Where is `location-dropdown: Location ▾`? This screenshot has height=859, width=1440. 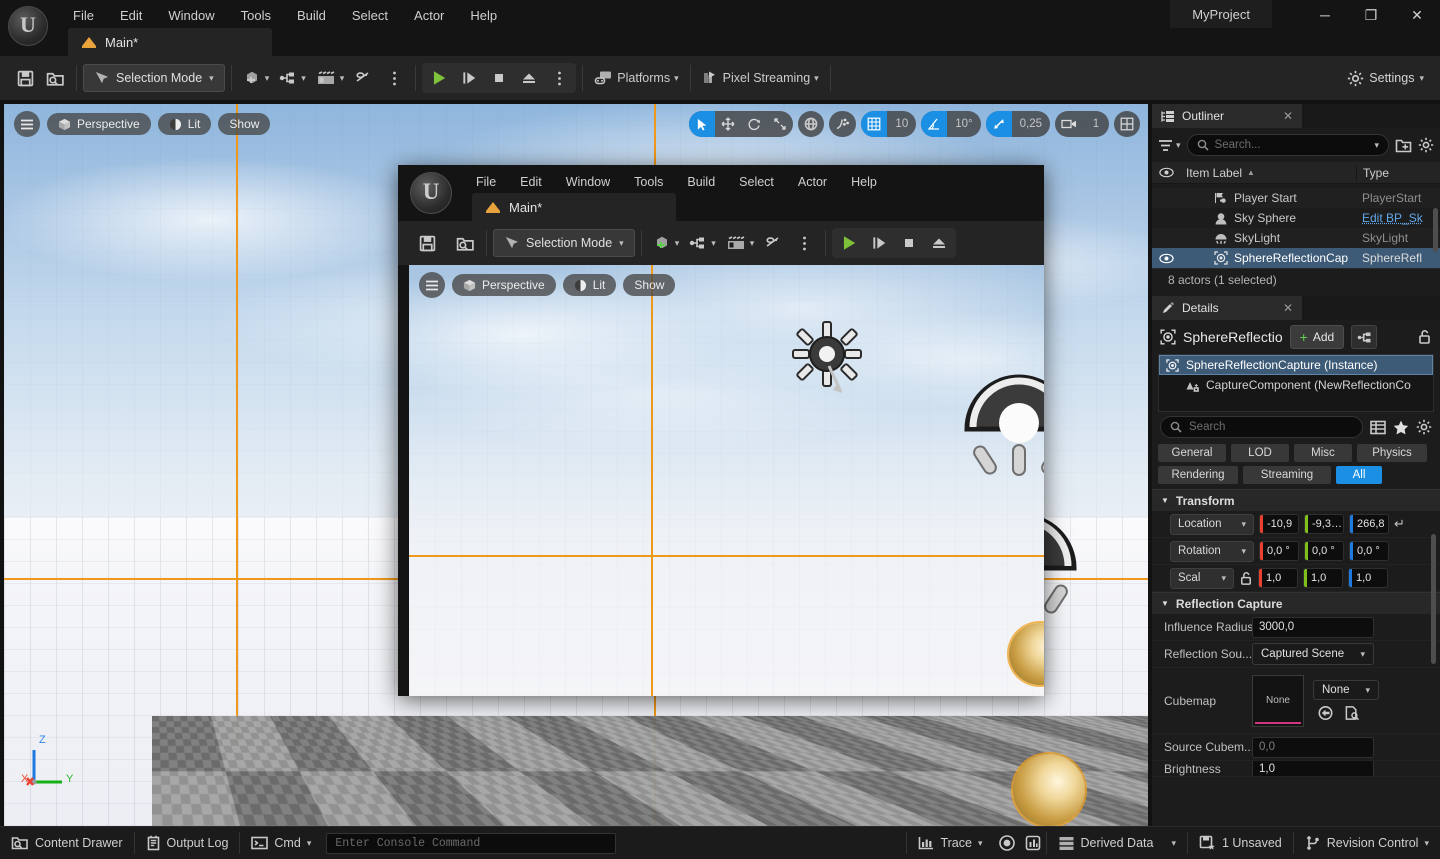 location-dropdown: Location ▾ is located at coordinates (1212, 524).